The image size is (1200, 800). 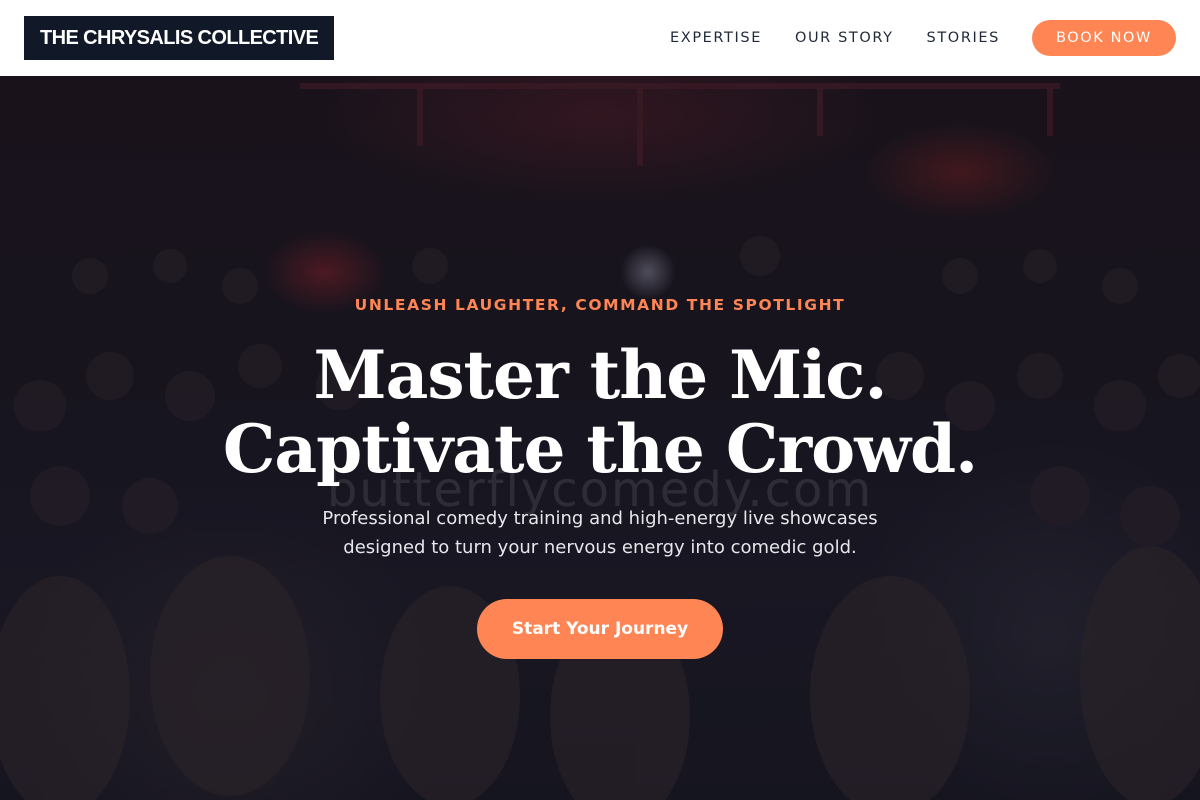 I want to click on hero-headline-line-2: Captivate the Crowd., so click(x=600, y=449).